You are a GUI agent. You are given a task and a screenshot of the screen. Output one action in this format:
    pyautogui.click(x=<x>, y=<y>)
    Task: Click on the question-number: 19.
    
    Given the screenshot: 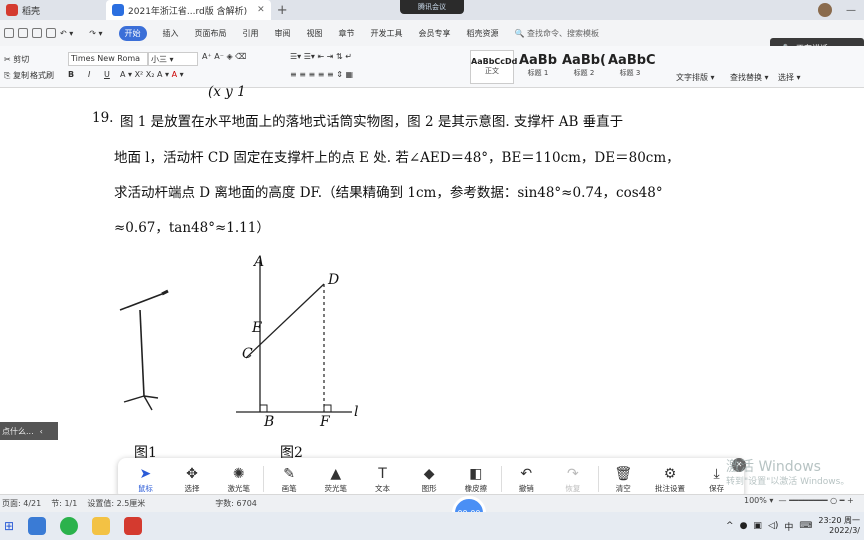 What is the action you would take?
    pyautogui.click(x=103, y=118)
    